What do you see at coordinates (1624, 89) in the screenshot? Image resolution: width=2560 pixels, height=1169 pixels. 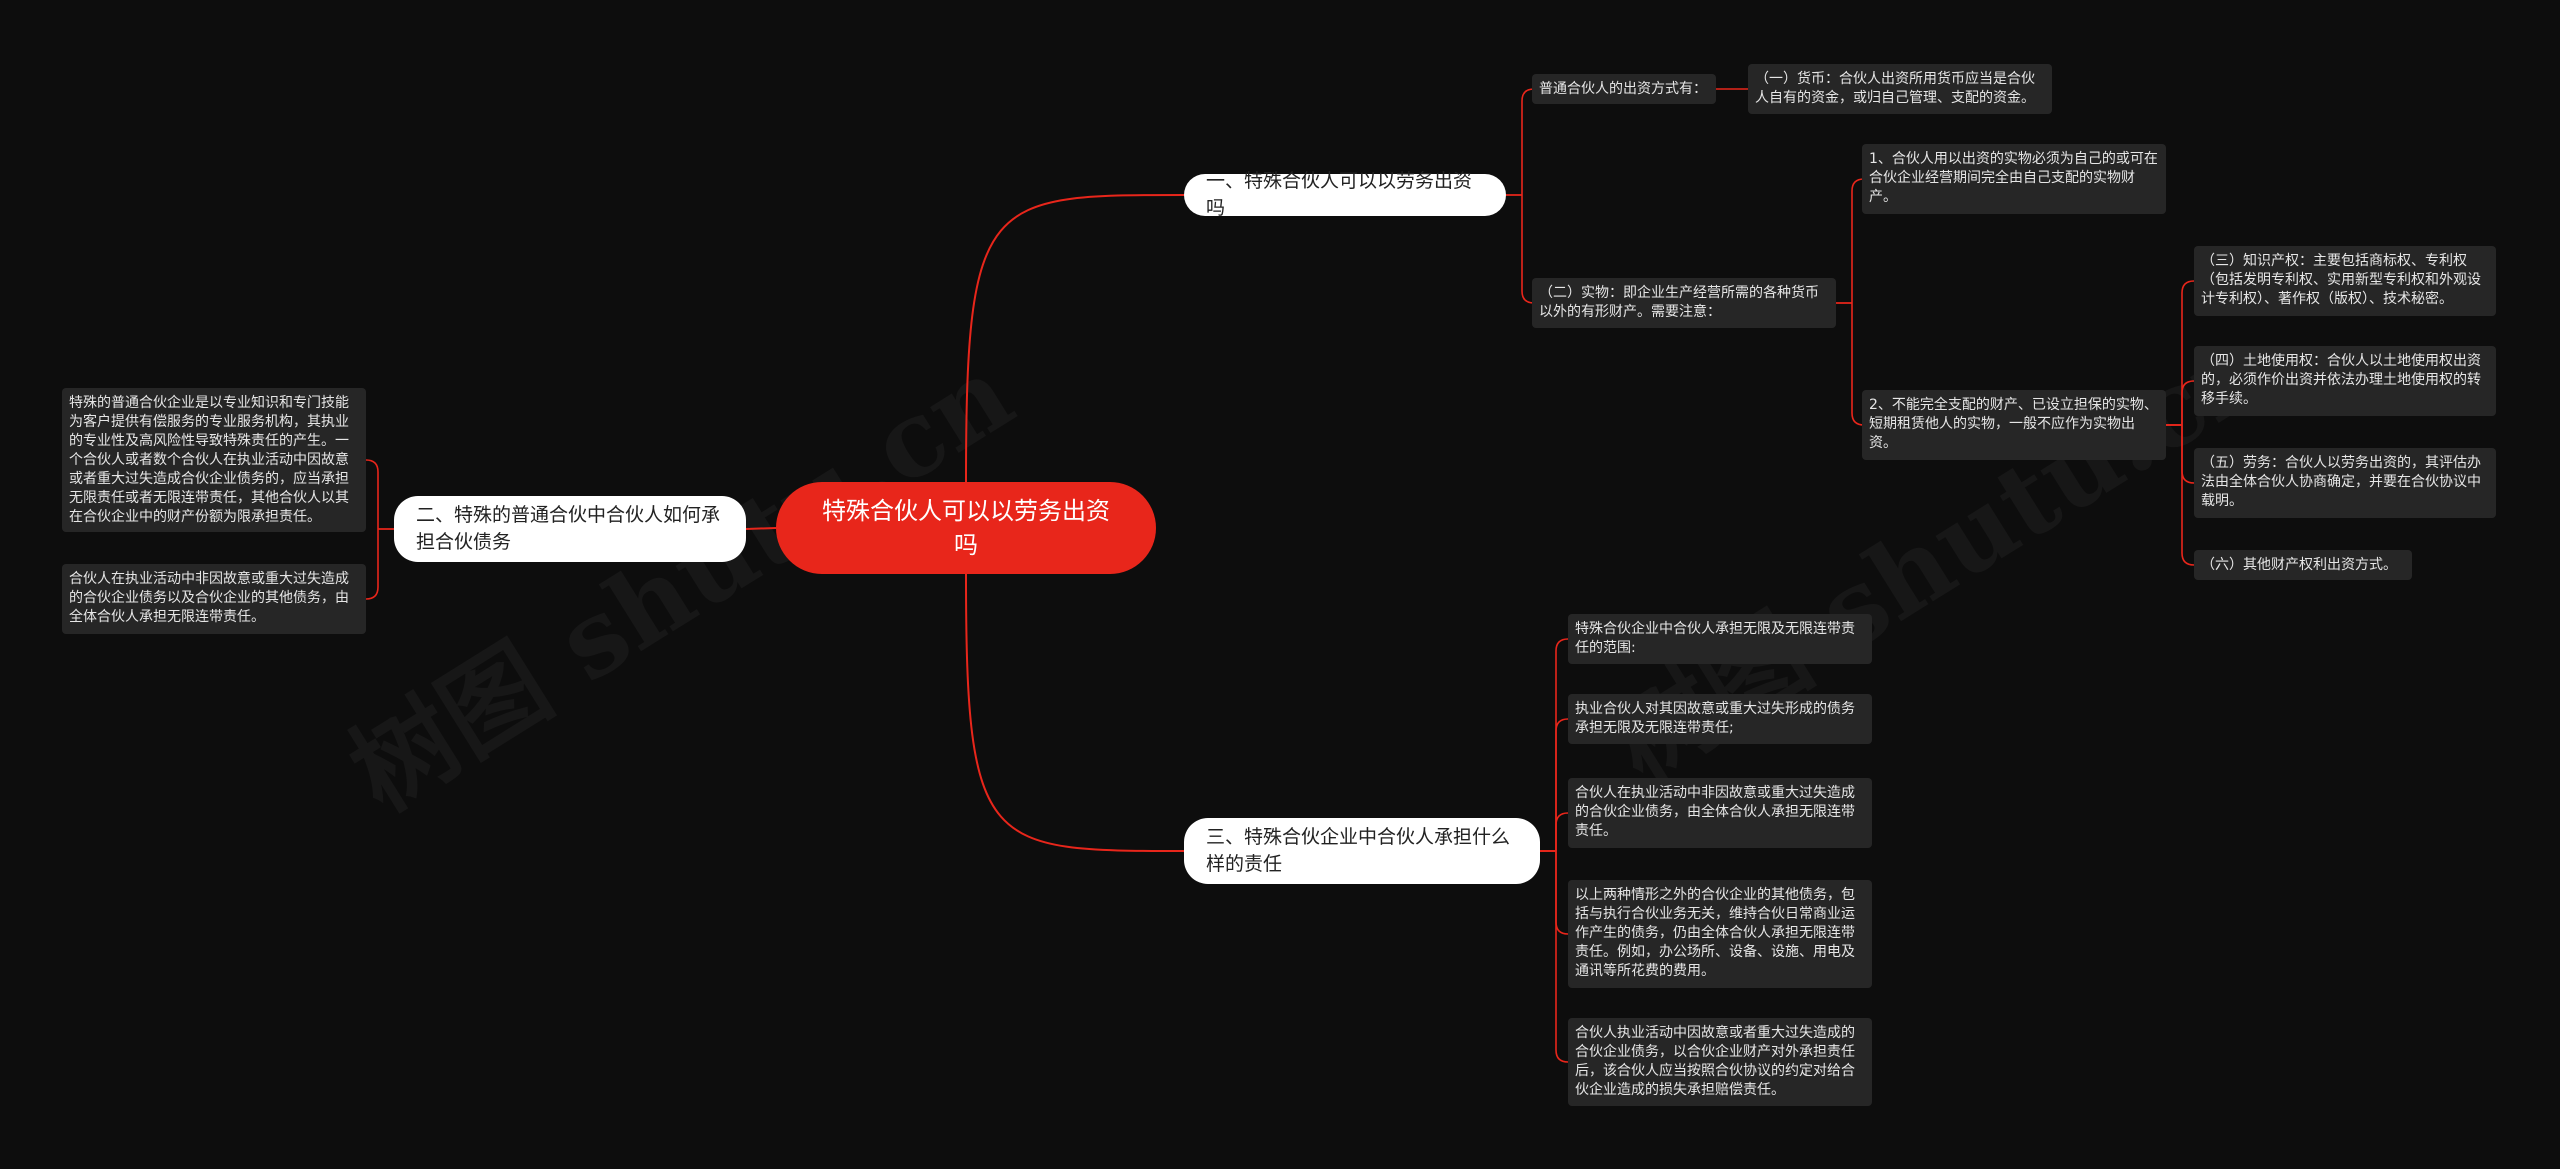 I see `leaf-contribution-methods: 普通合伙人的出资方式有：` at bounding box center [1624, 89].